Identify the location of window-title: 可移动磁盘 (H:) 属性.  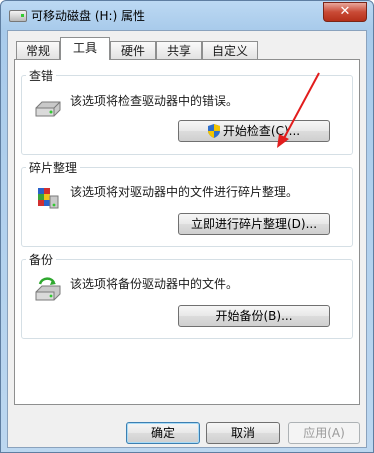
(88, 16).